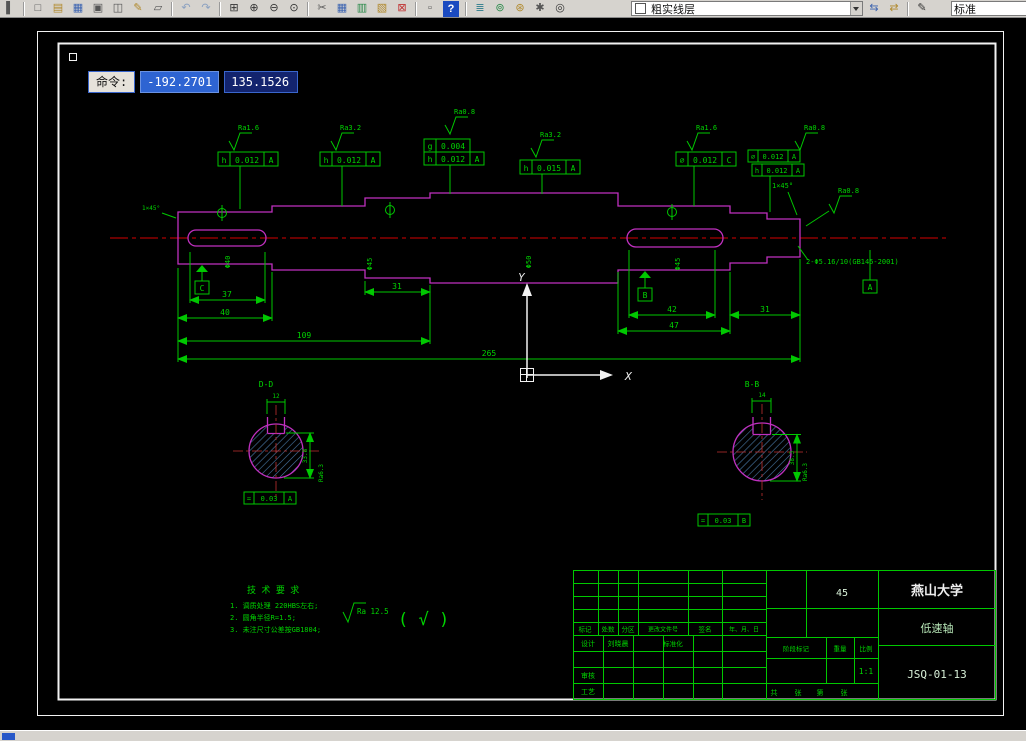 The width and height of the screenshot is (1026, 741). Describe the element at coordinates (848, 191) in the screenshot. I see `svg-text: Ra0.8` at that location.